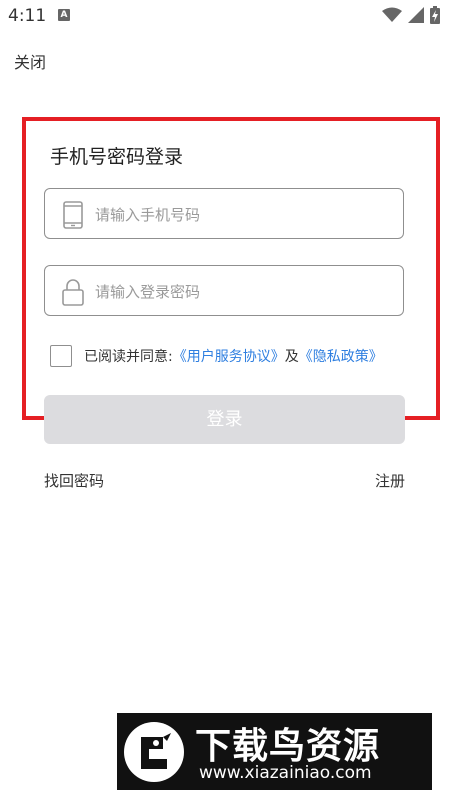 The width and height of the screenshot is (450, 800). I want to click on page-title: 手机号密码登录, so click(117, 157).